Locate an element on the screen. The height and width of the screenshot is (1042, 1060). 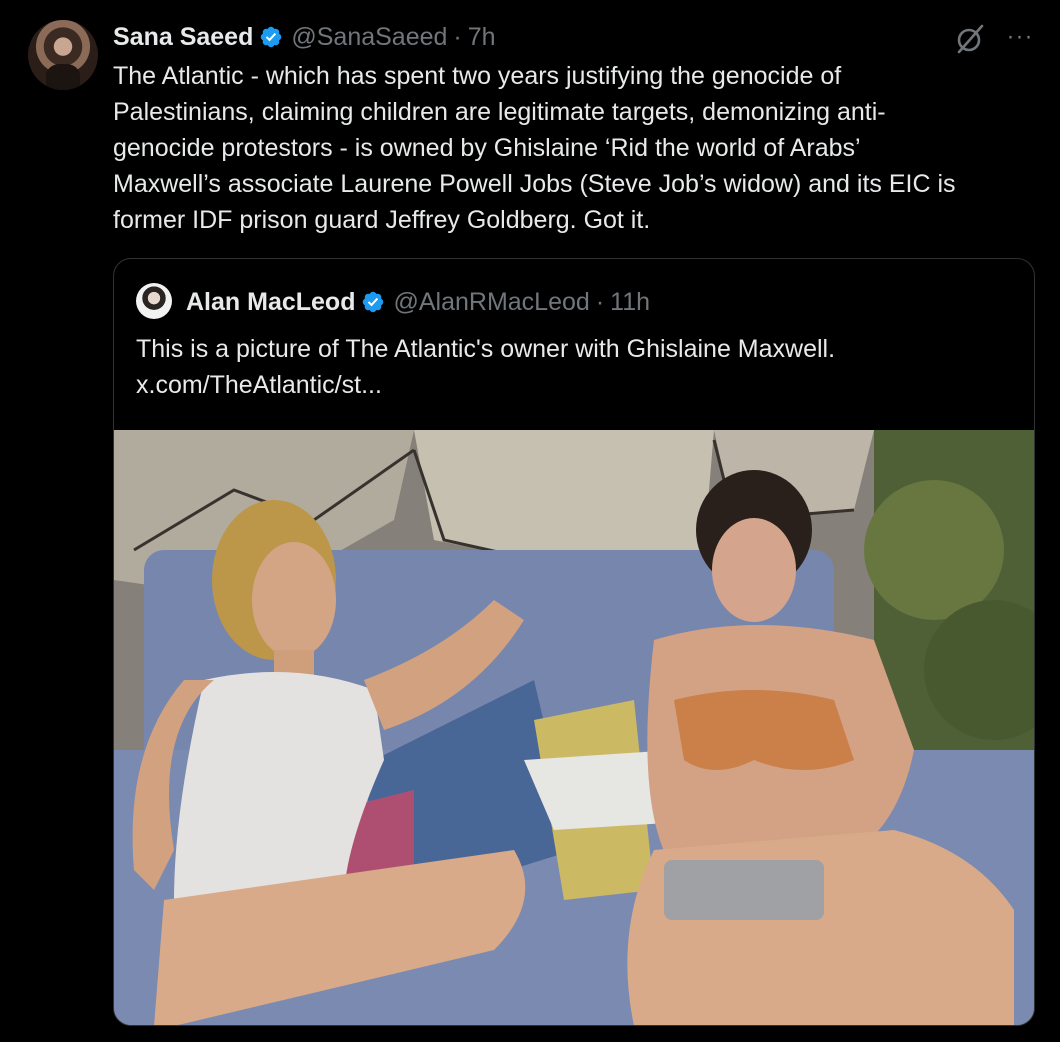
quoted-tweet-timestamp: 11h is located at coordinates (630, 302).